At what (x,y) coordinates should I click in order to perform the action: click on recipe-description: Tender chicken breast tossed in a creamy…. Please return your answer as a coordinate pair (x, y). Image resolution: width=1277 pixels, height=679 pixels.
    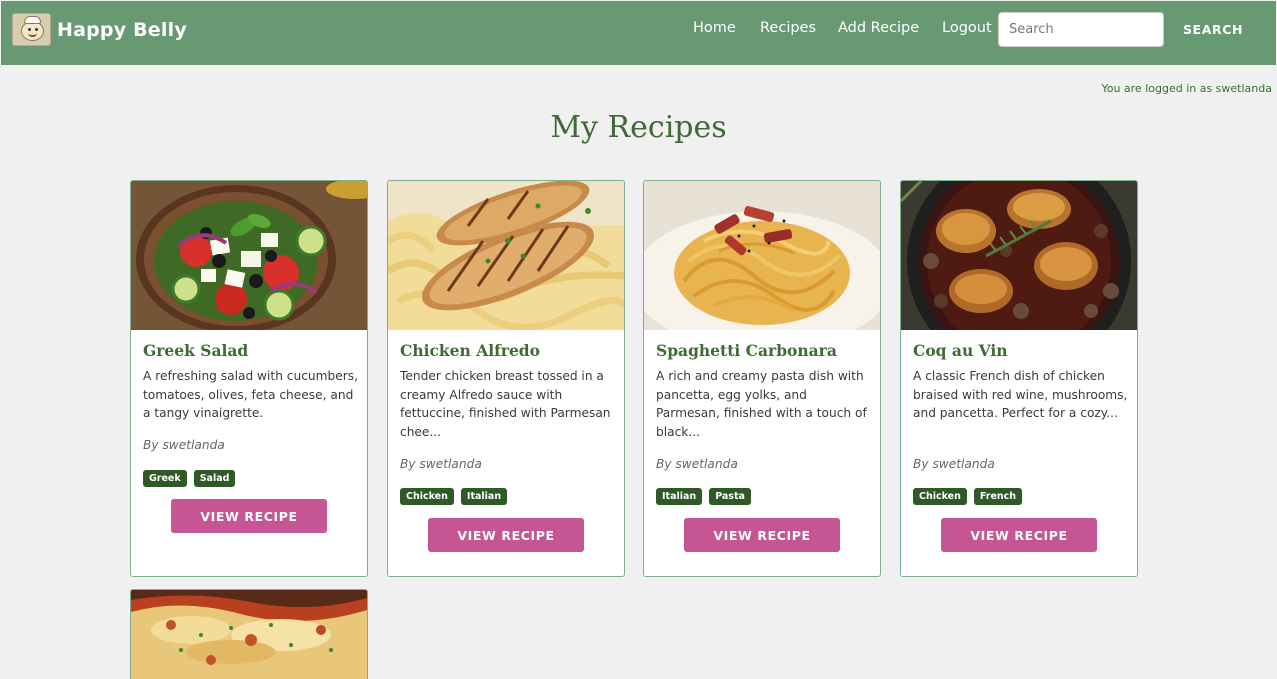
    Looking at the image, I should click on (505, 404).